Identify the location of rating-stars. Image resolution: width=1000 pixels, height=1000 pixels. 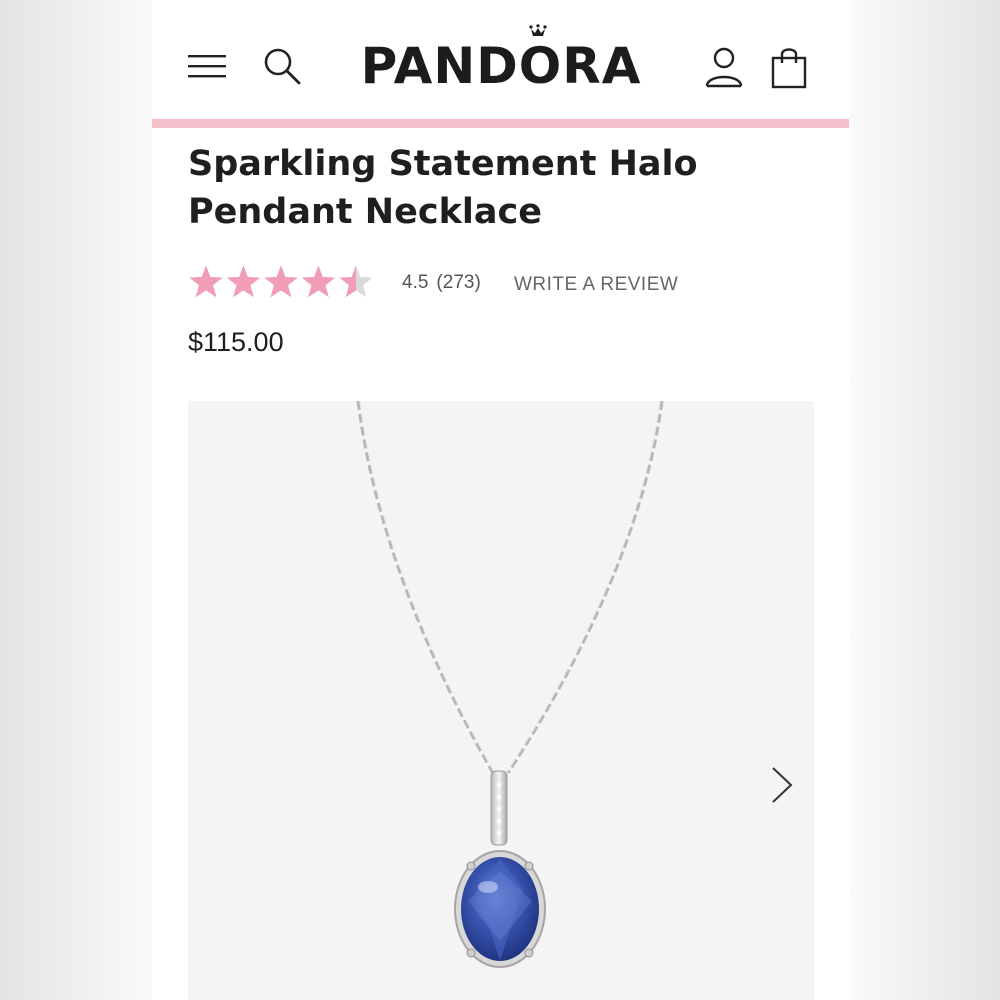
(283, 283).